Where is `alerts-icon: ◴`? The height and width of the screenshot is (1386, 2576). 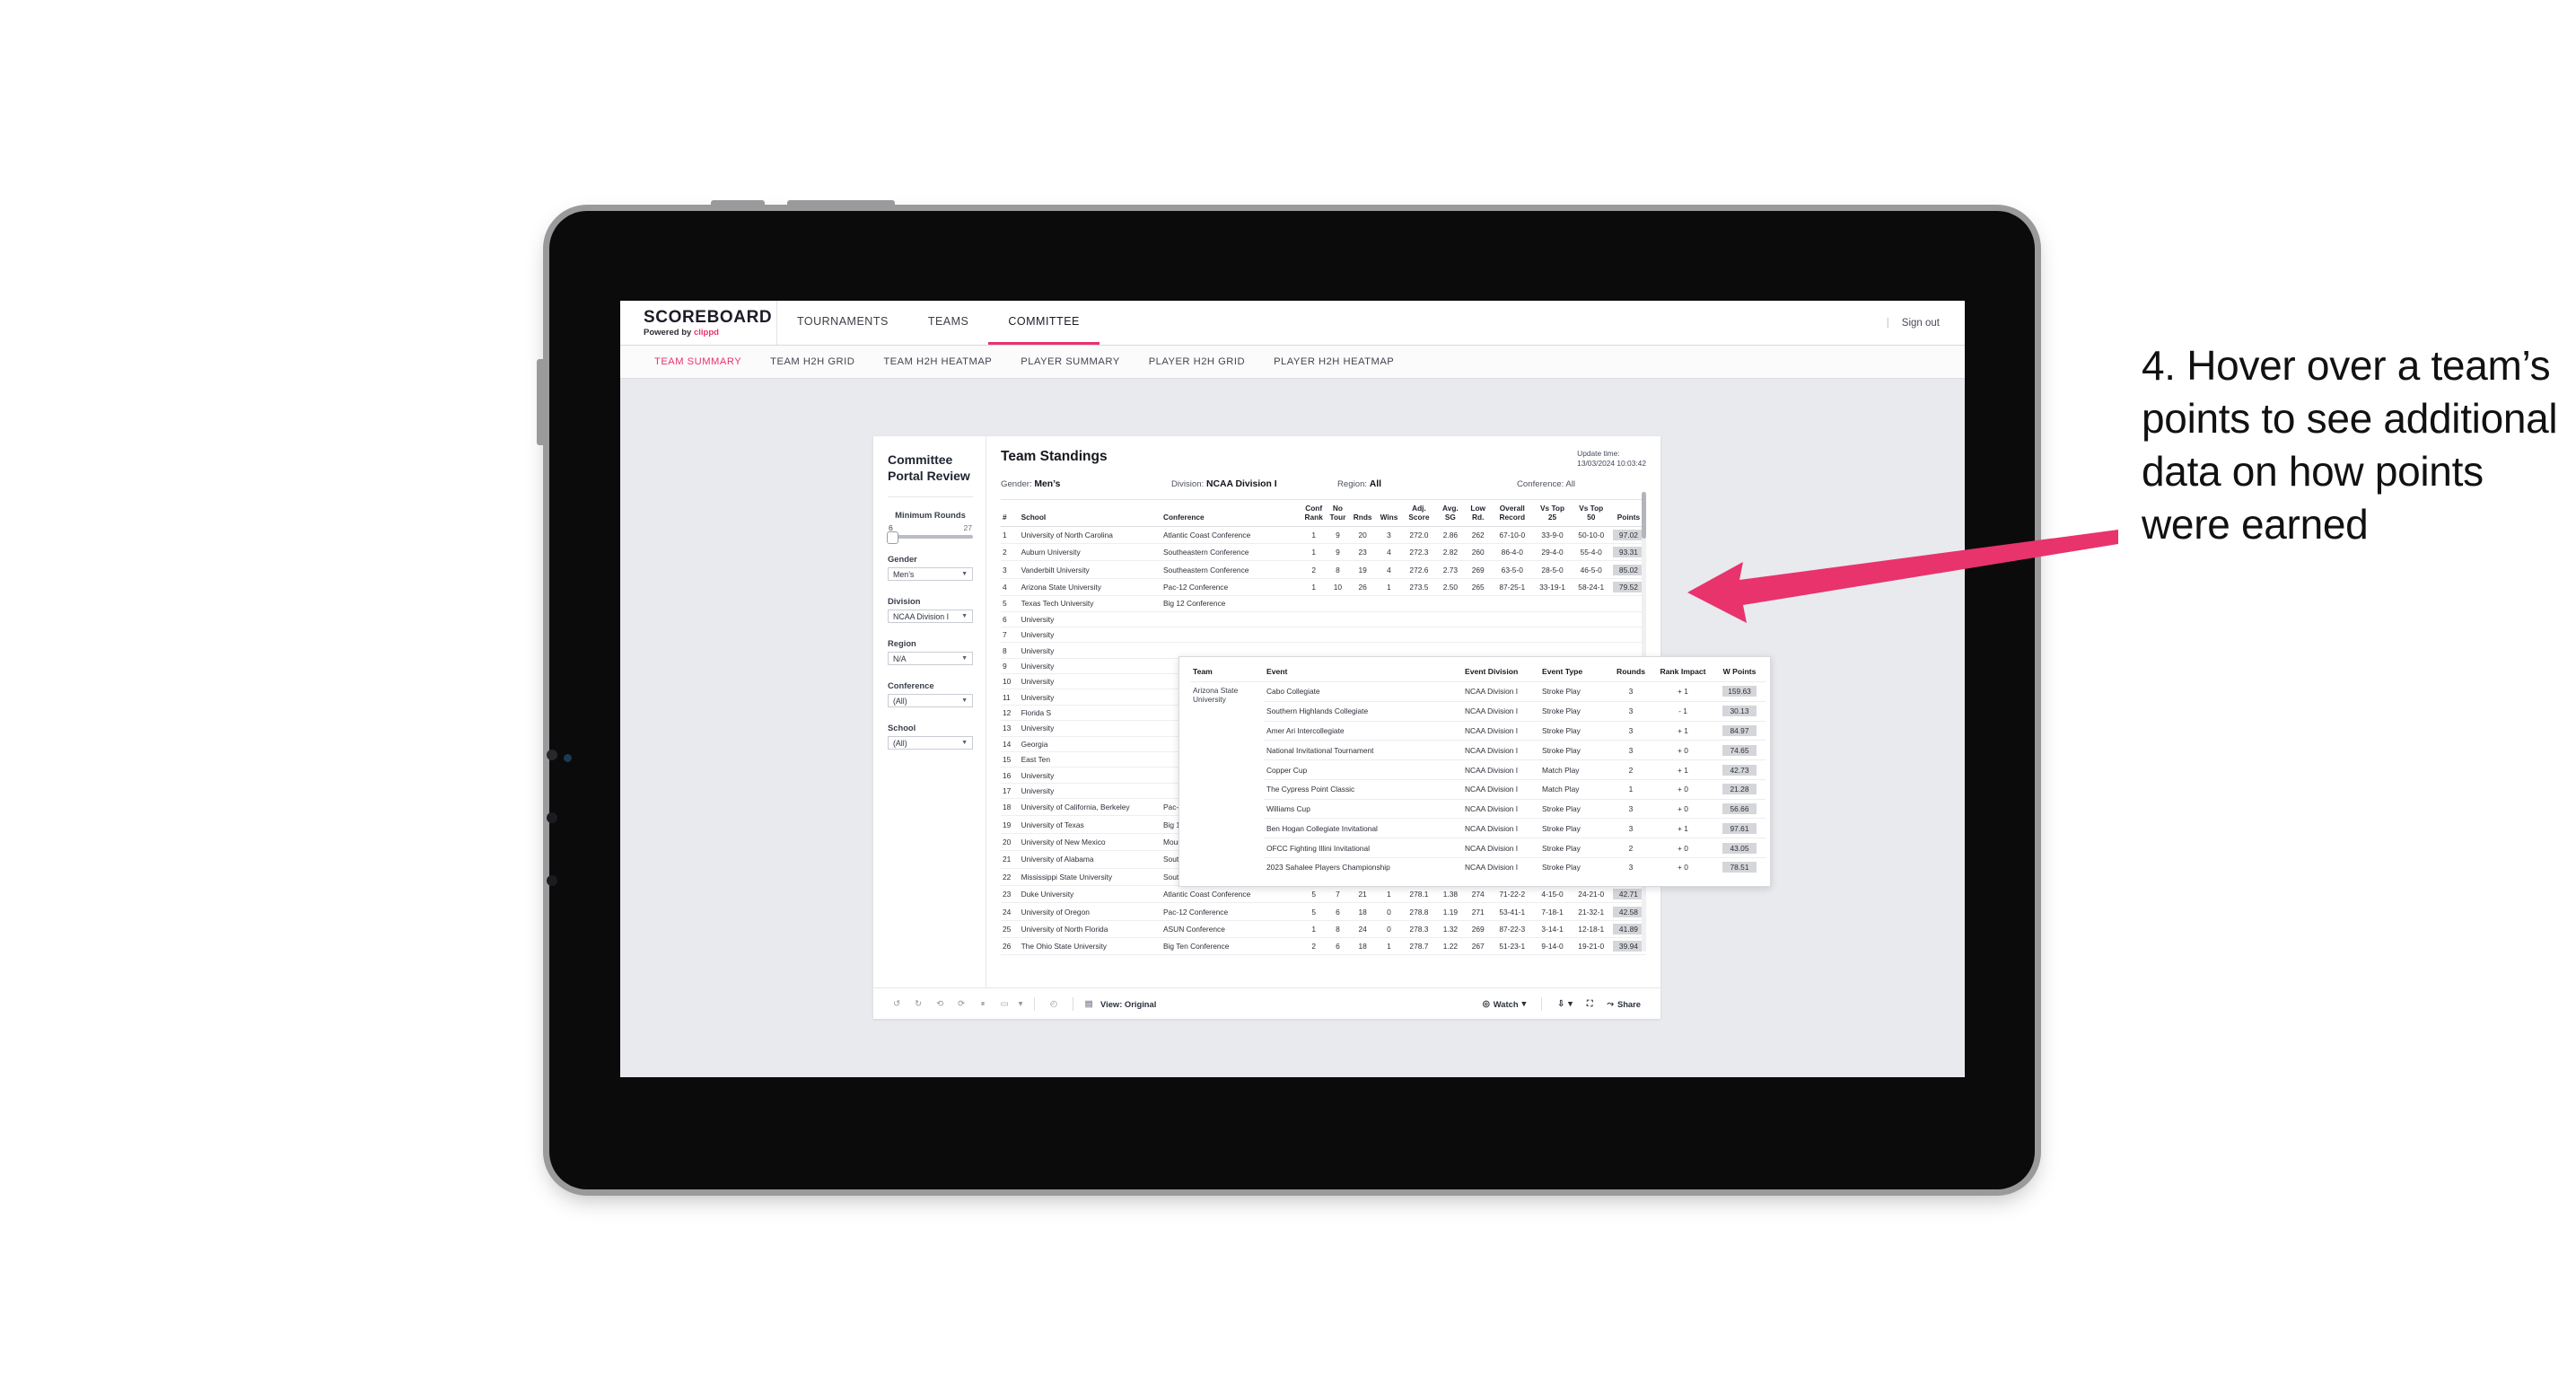 alerts-icon: ◴ is located at coordinates (1054, 1004).